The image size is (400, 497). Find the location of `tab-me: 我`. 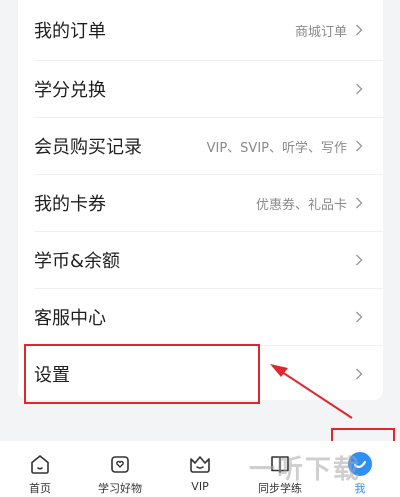

tab-me: 我 is located at coordinates (360, 469).